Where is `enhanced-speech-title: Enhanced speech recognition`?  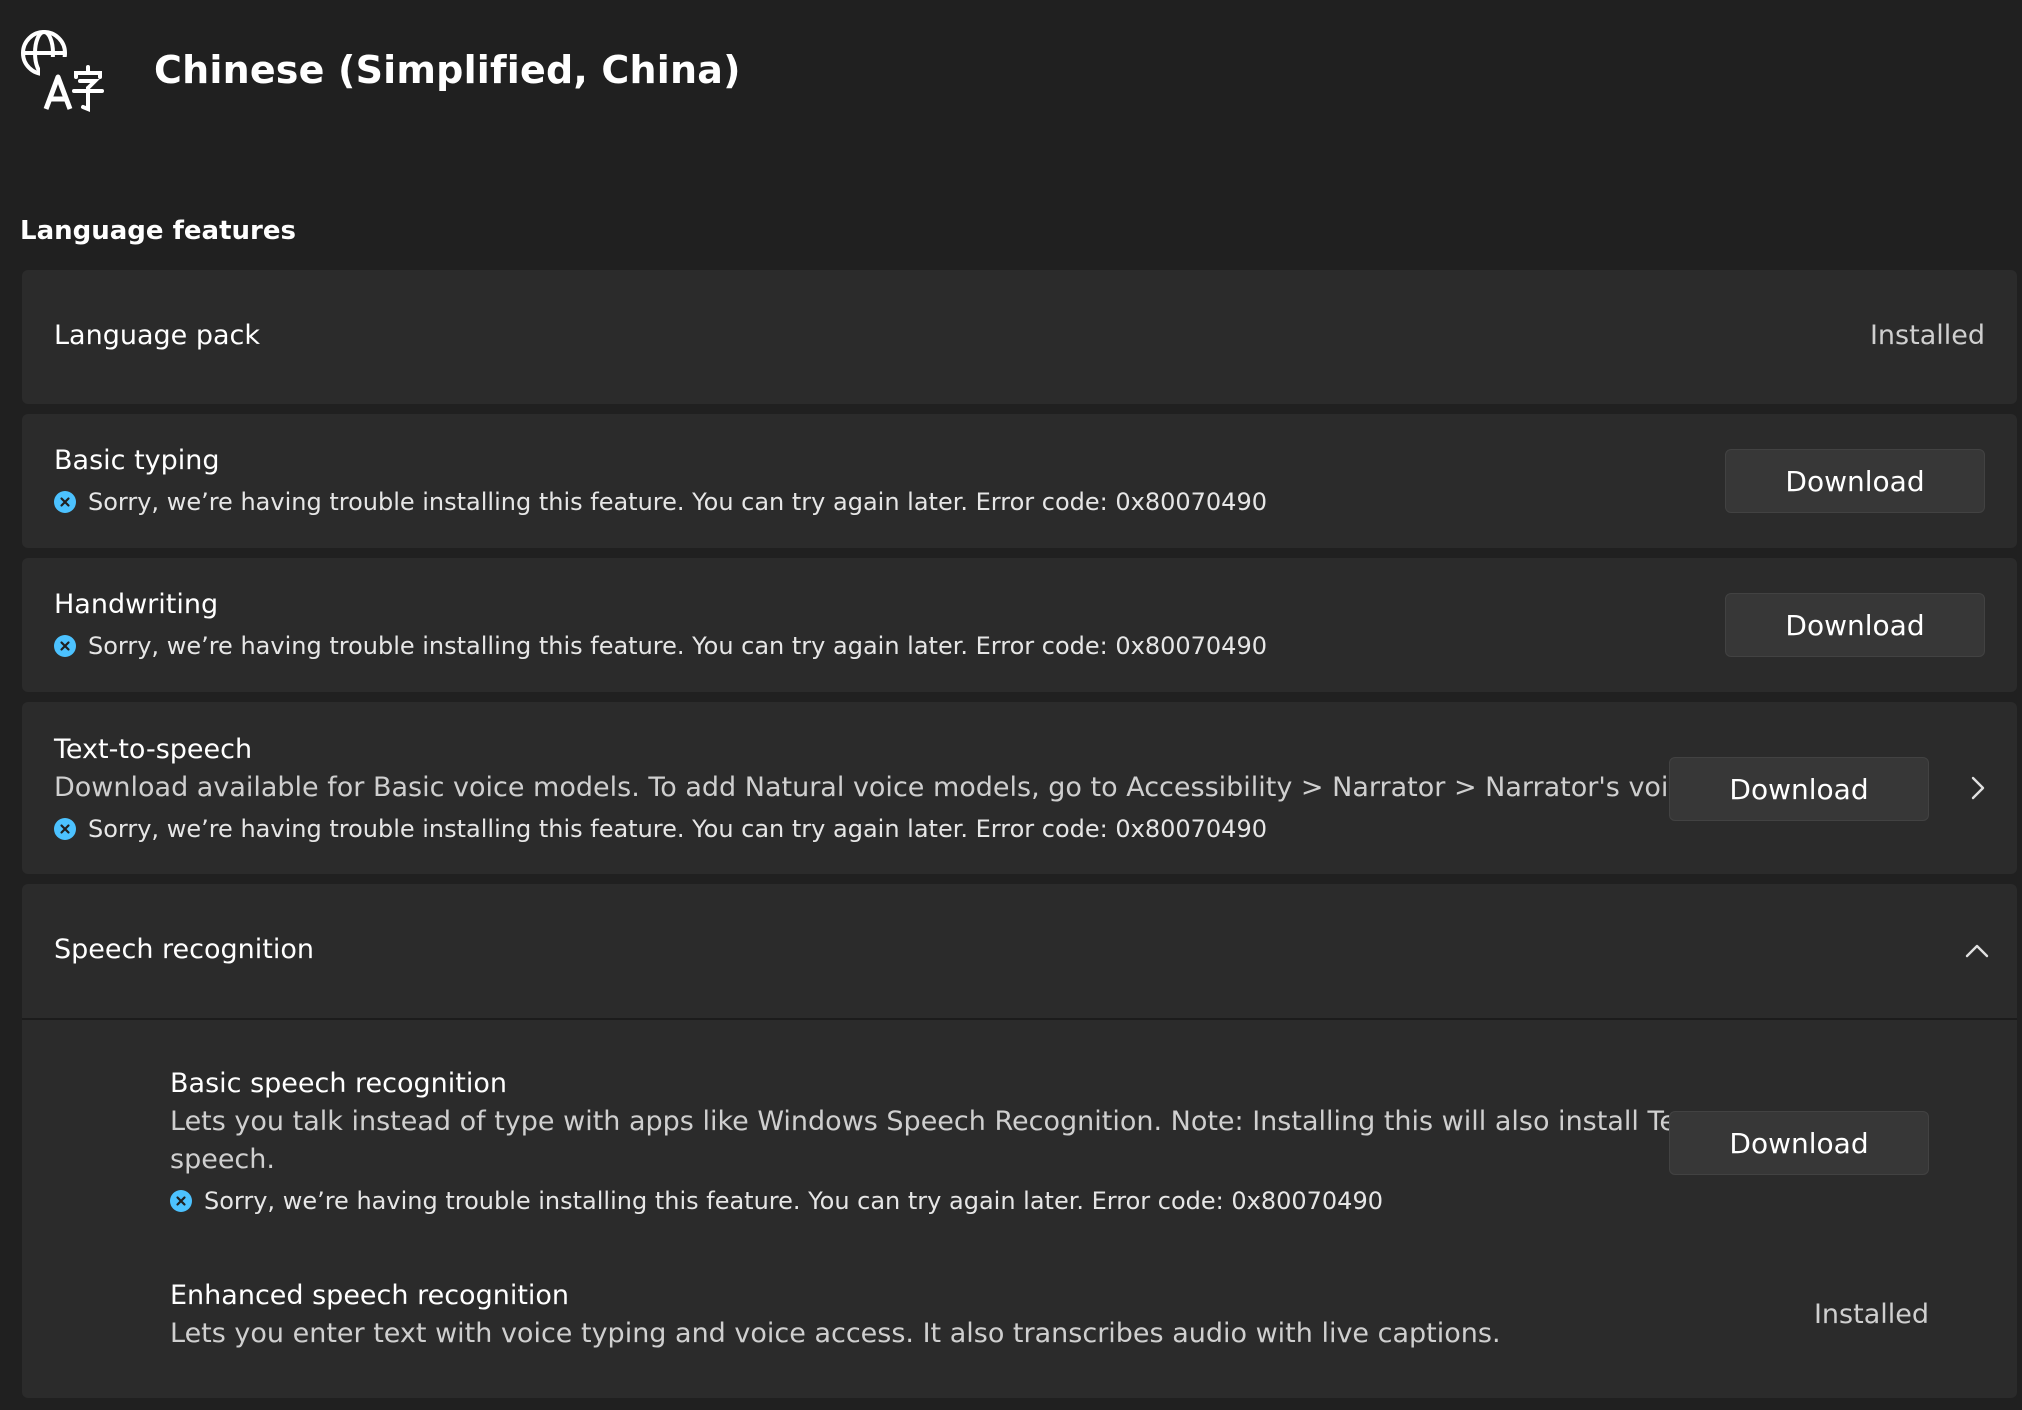
enhanced-speech-title: Enhanced speech recognition is located at coordinates (370, 1295).